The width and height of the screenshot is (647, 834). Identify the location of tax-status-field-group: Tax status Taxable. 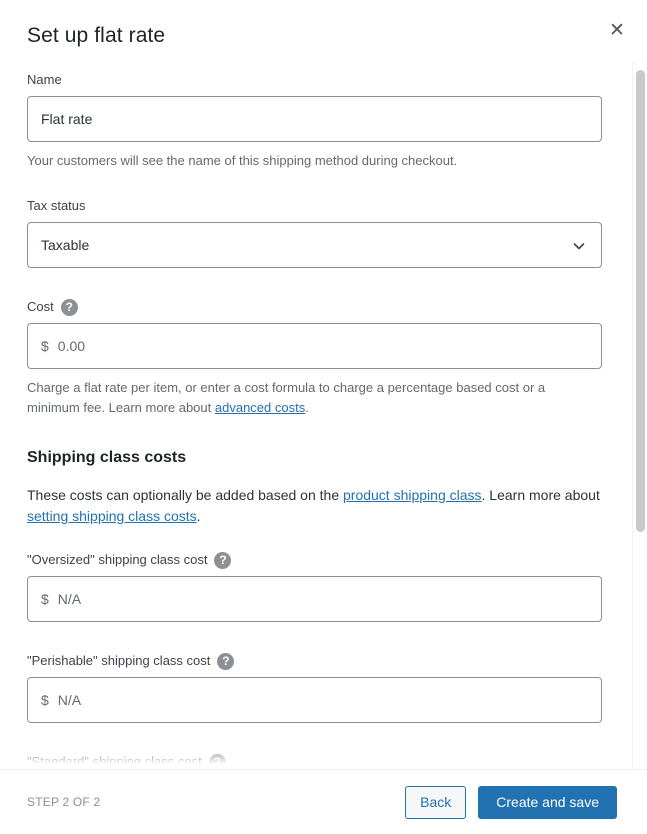
(314, 232).